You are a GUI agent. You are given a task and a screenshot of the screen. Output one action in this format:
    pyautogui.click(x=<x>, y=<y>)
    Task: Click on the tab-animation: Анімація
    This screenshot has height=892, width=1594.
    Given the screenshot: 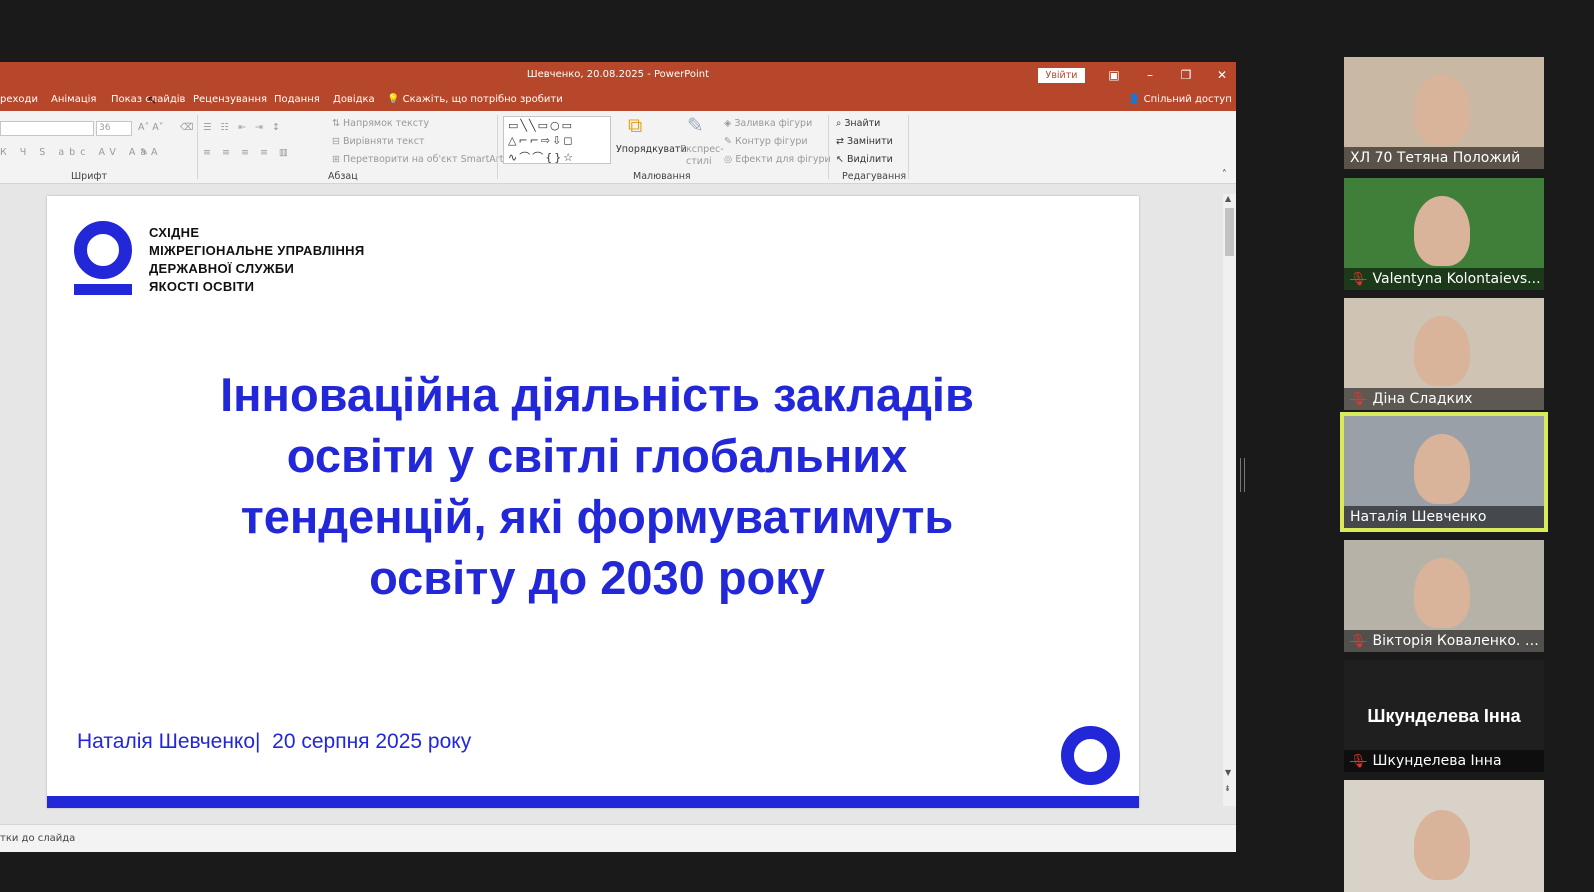 What is the action you would take?
    pyautogui.click(x=73, y=99)
    